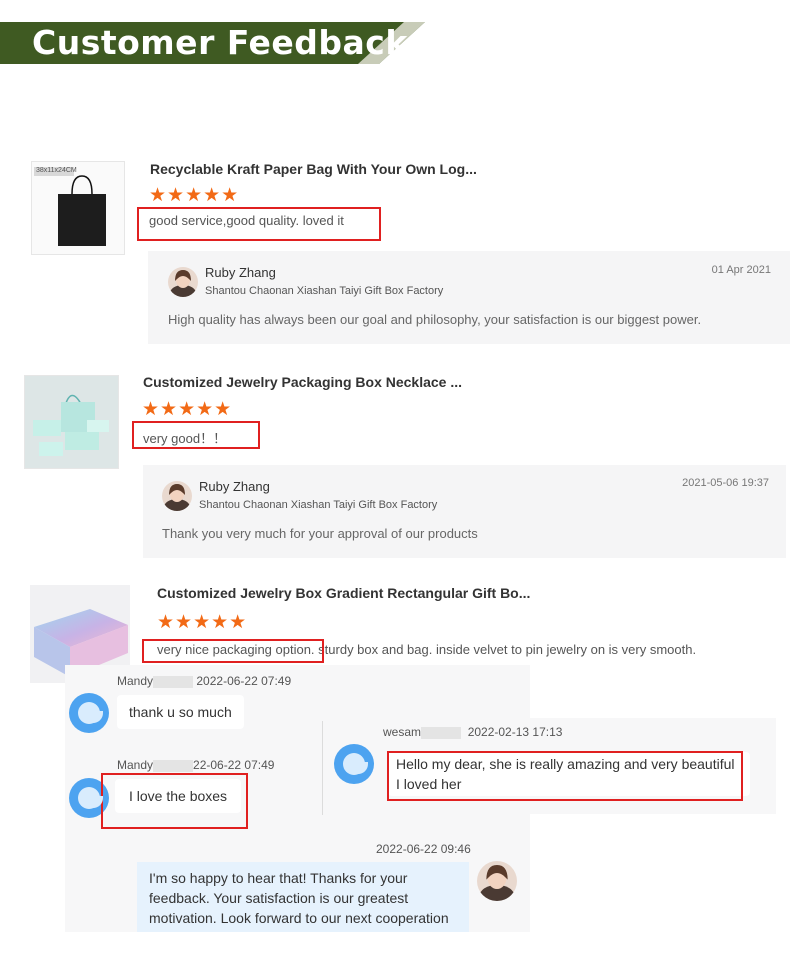 This screenshot has height=967, width=790. Describe the element at coordinates (402, 732) in the screenshot. I see `sender-name: wesam` at that location.